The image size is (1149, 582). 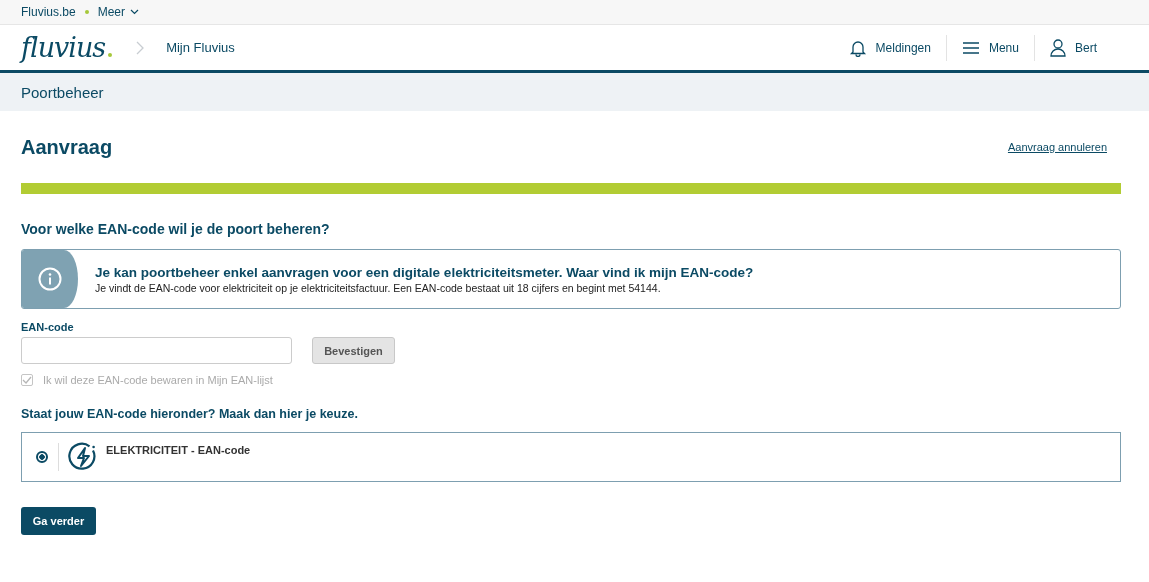 I want to click on user-icon, so click(x=1058, y=47).